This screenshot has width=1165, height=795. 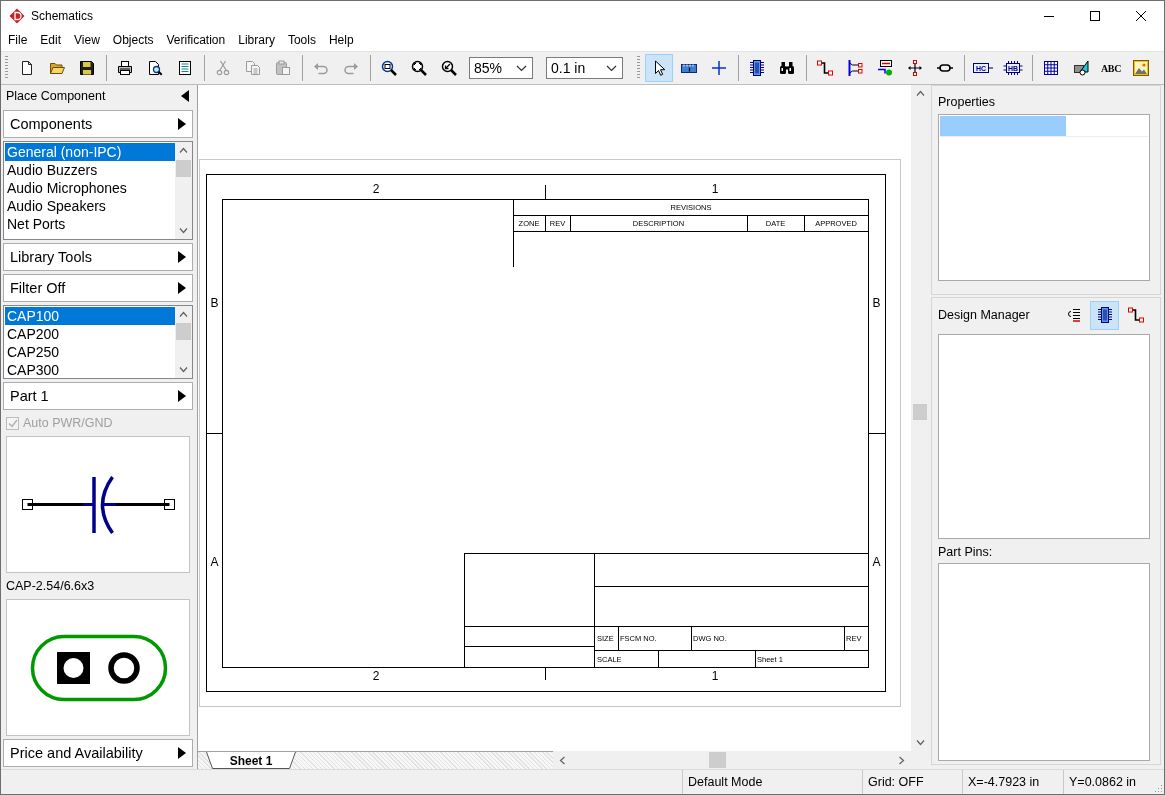 What do you see at coordinates (50, 586) in the screenshot?
I see `footprint-name: CAP-2.54/6.6x3` at bounding box center [50, 586].